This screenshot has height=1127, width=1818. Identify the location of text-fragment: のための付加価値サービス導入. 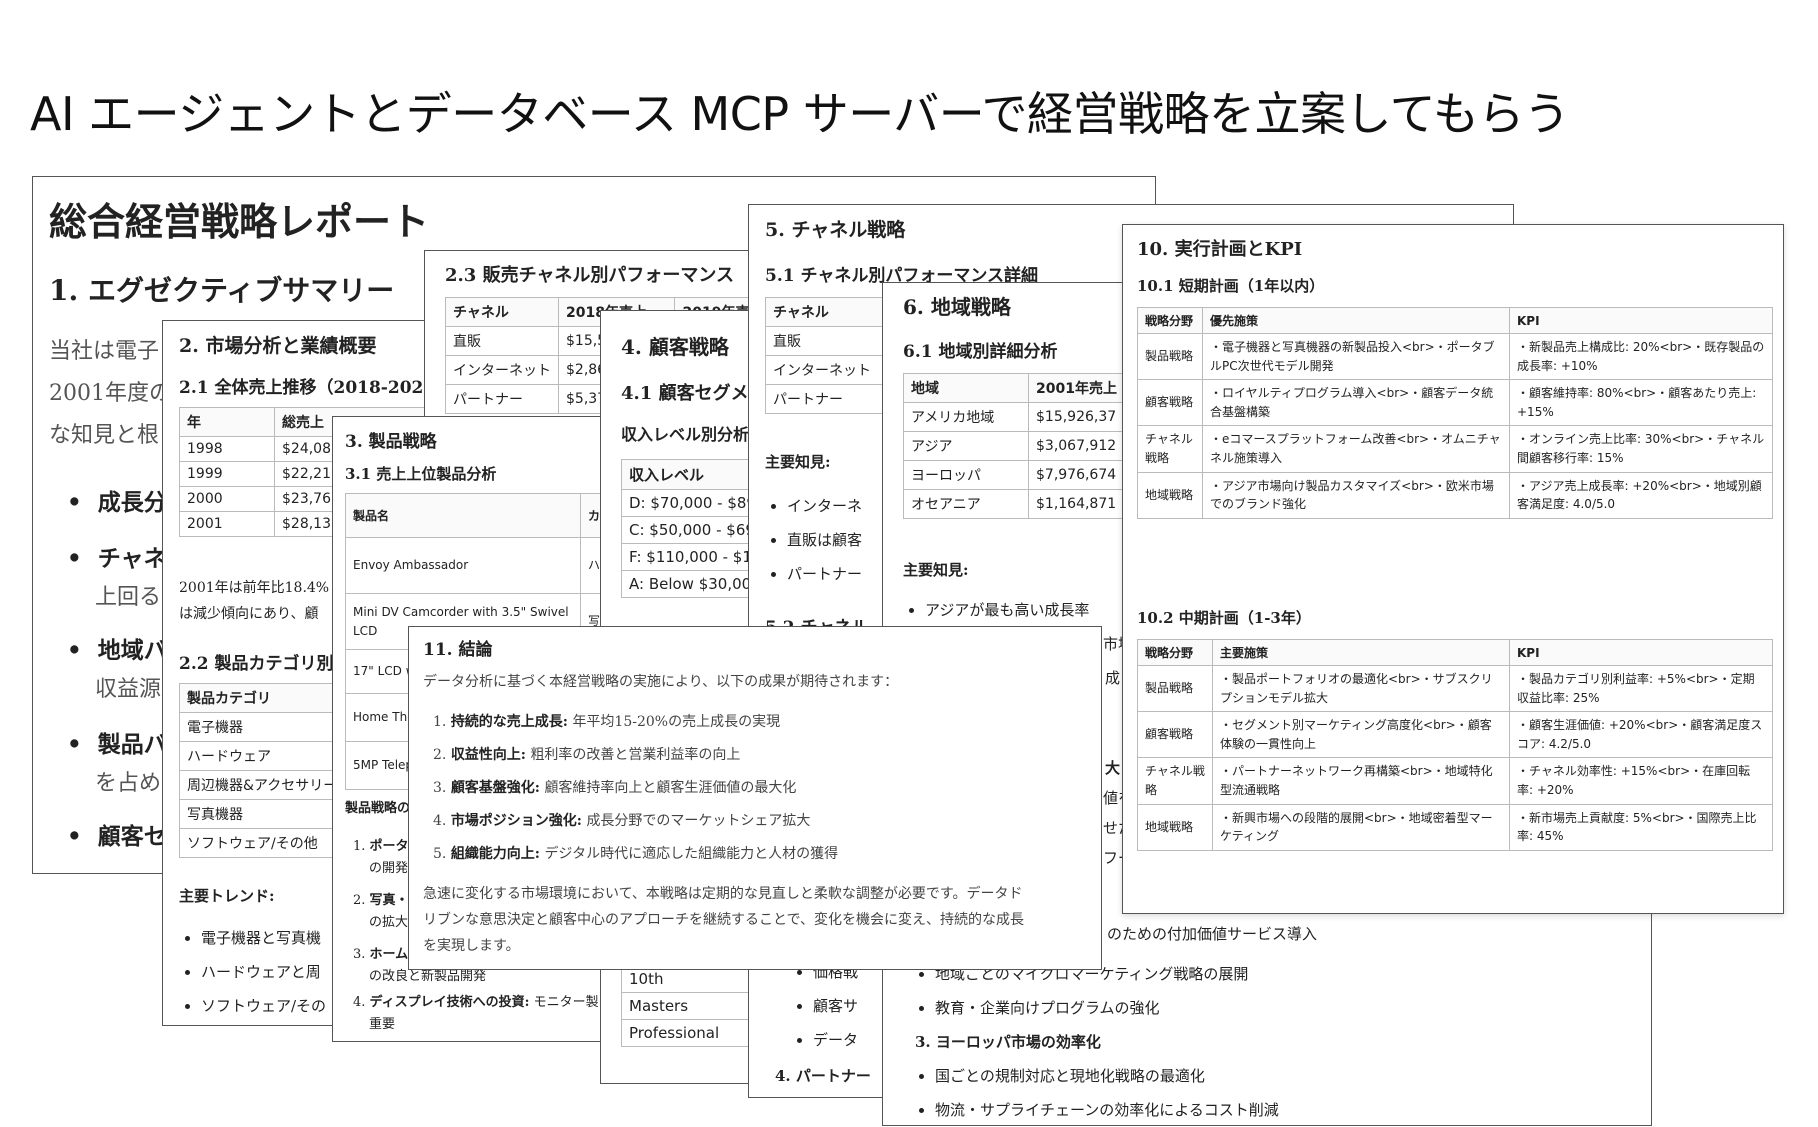
(1212, 934).